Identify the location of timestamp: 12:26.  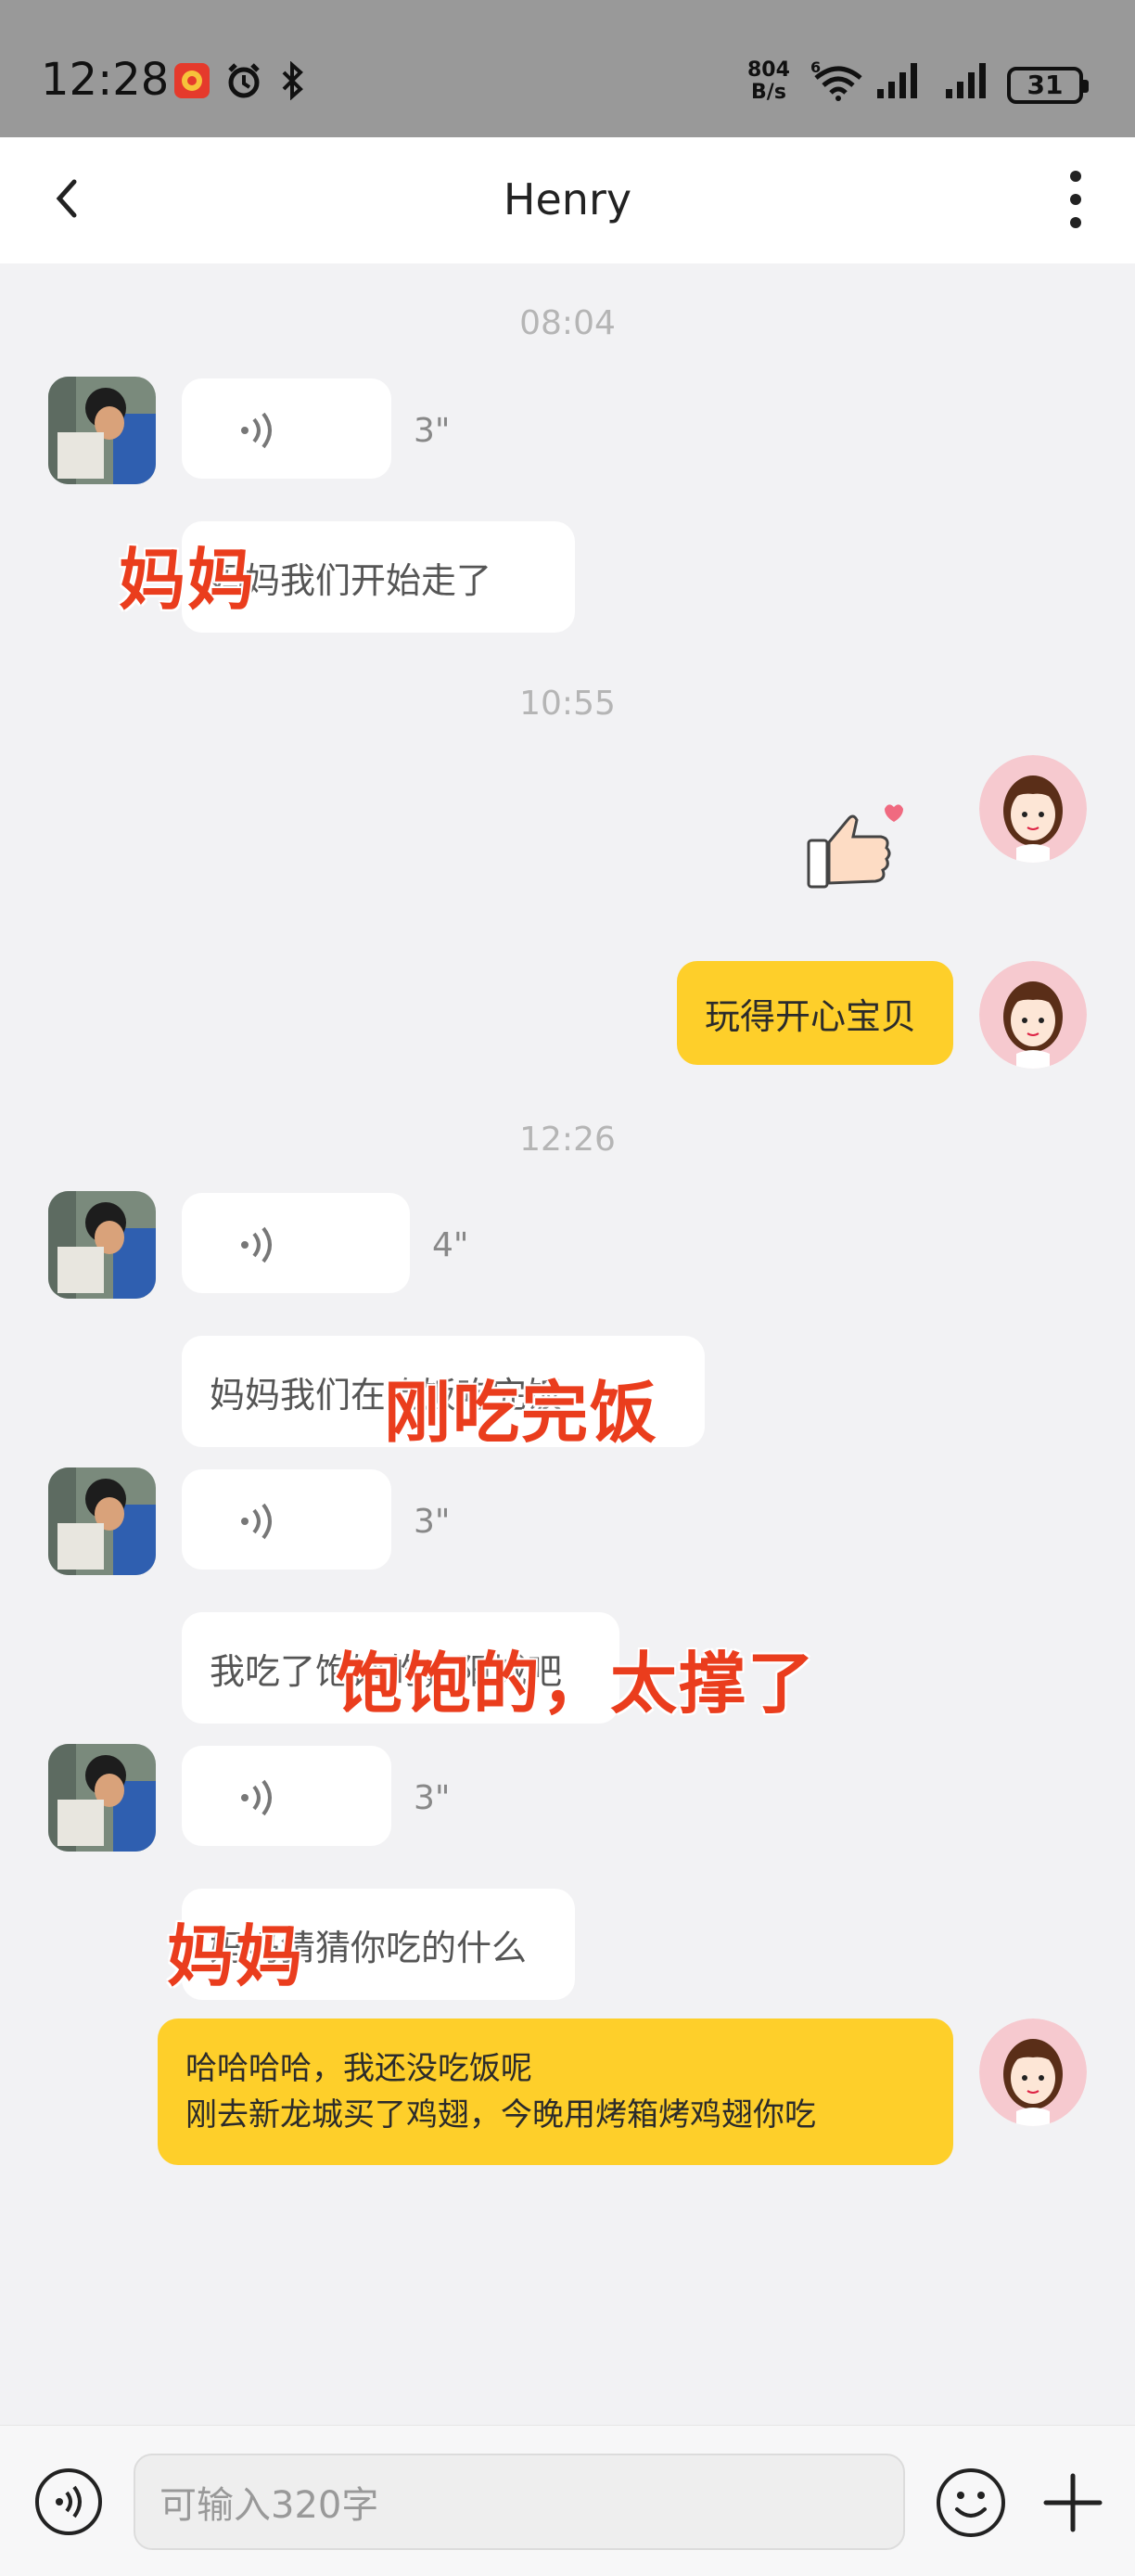
(567, 1140).